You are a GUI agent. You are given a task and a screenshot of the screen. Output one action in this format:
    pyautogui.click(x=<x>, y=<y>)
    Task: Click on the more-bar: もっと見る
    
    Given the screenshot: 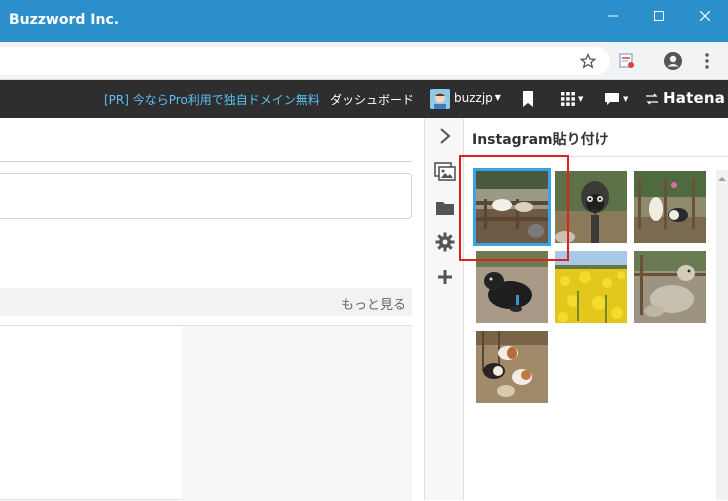 What is the action you would take?
    pyautogui.click(x=206, y=302)
    